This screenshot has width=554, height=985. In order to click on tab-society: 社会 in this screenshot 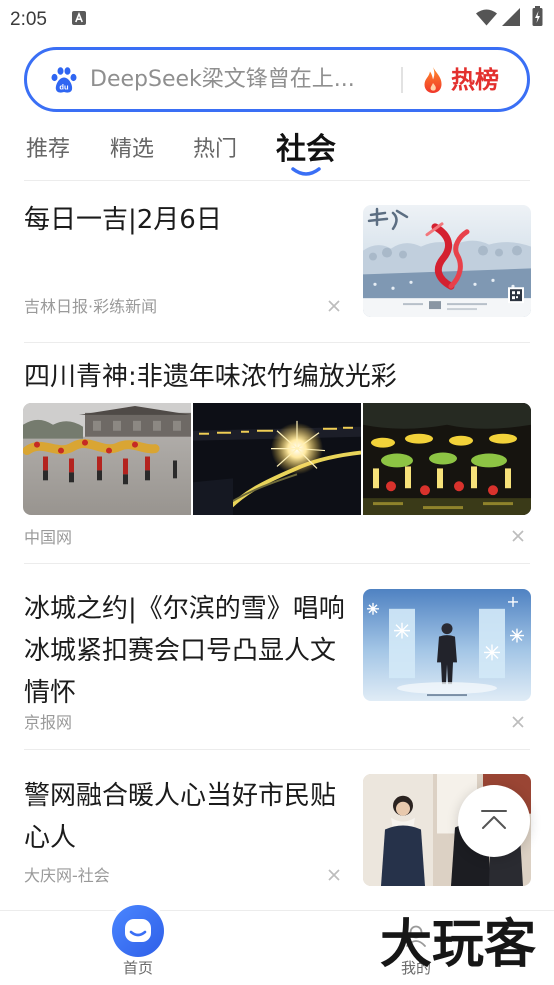, I will do `click(306, 150)`.